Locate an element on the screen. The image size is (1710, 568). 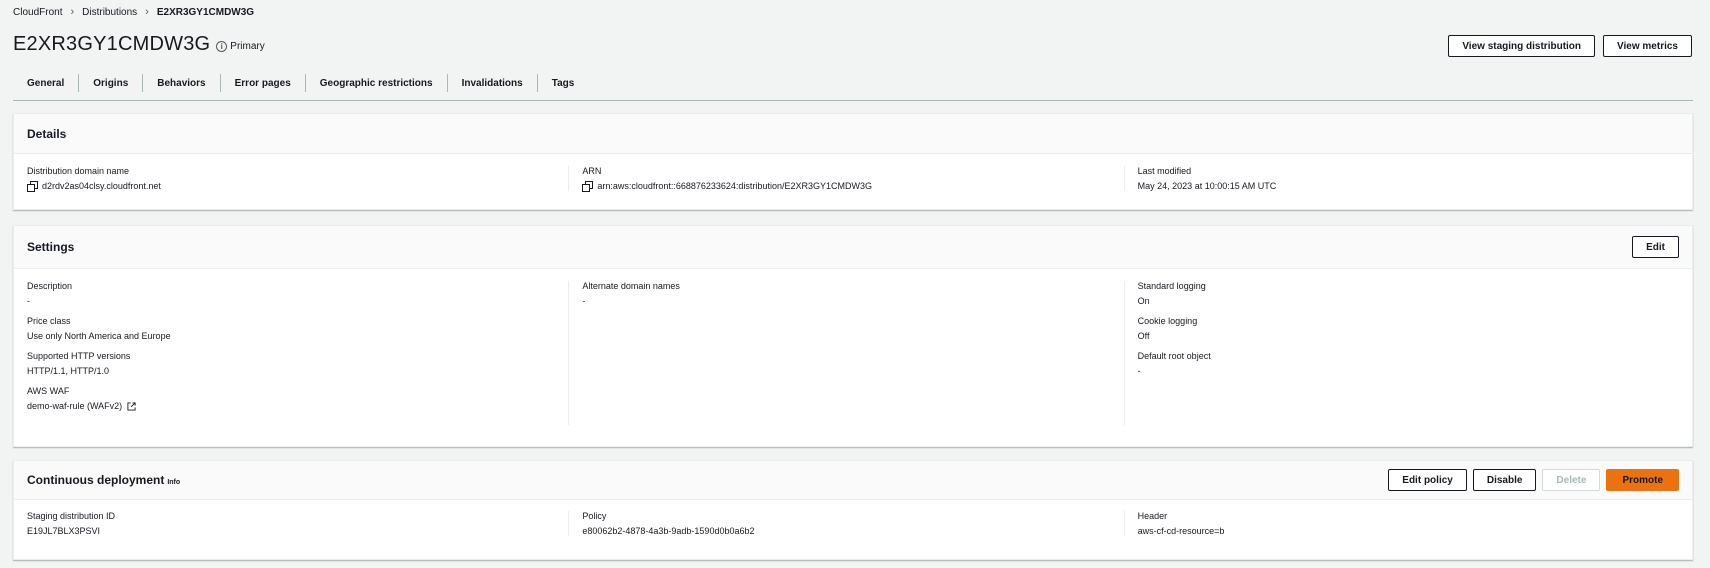
last-modified-label: Last modified is located at coordinates (1164, 171).